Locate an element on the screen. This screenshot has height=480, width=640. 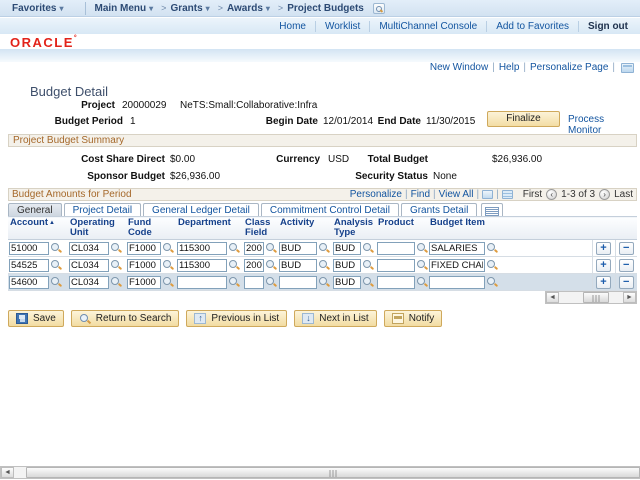
next-row-icon: › is located at coordinates (605, 194).